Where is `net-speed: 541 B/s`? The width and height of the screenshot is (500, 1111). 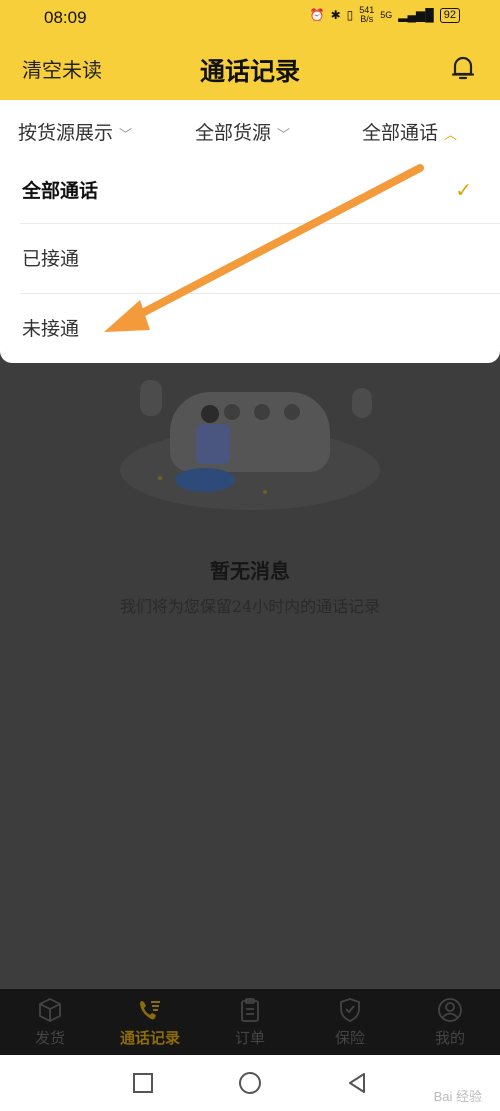 net-speed: 541 B/s is located at coordinates (367, 14).